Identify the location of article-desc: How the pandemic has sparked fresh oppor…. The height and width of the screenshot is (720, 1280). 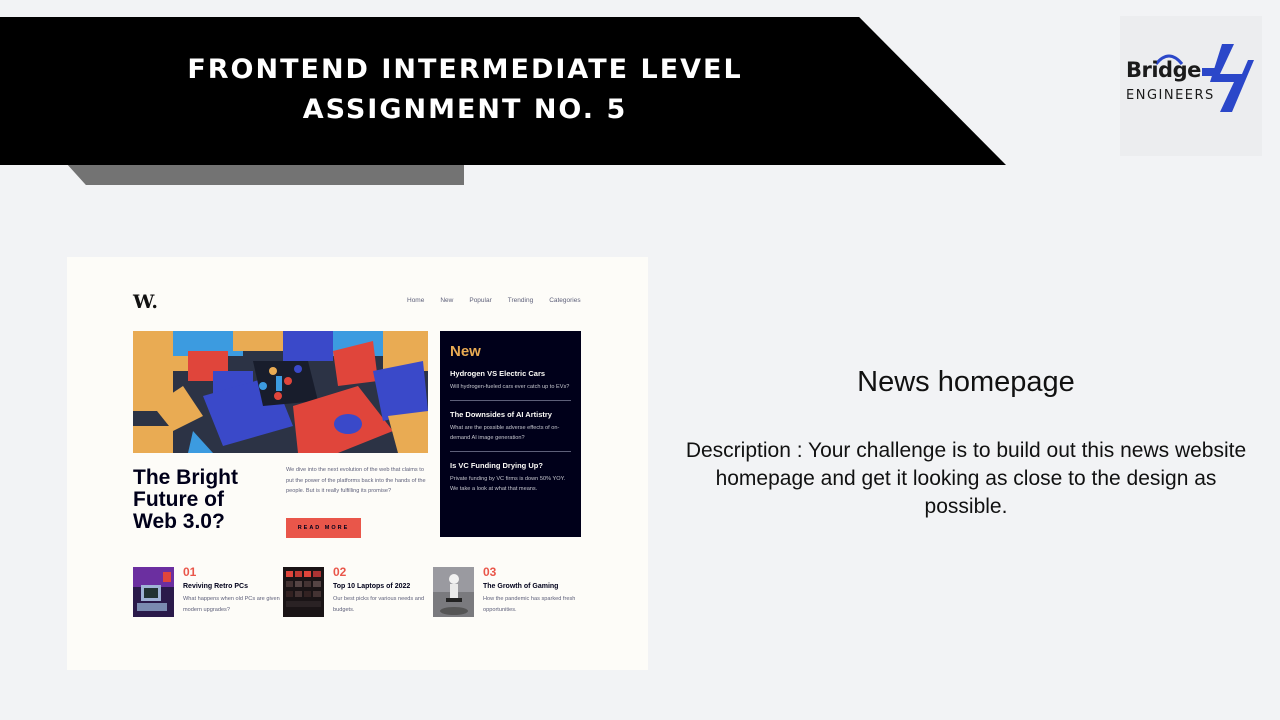
(529, 604).